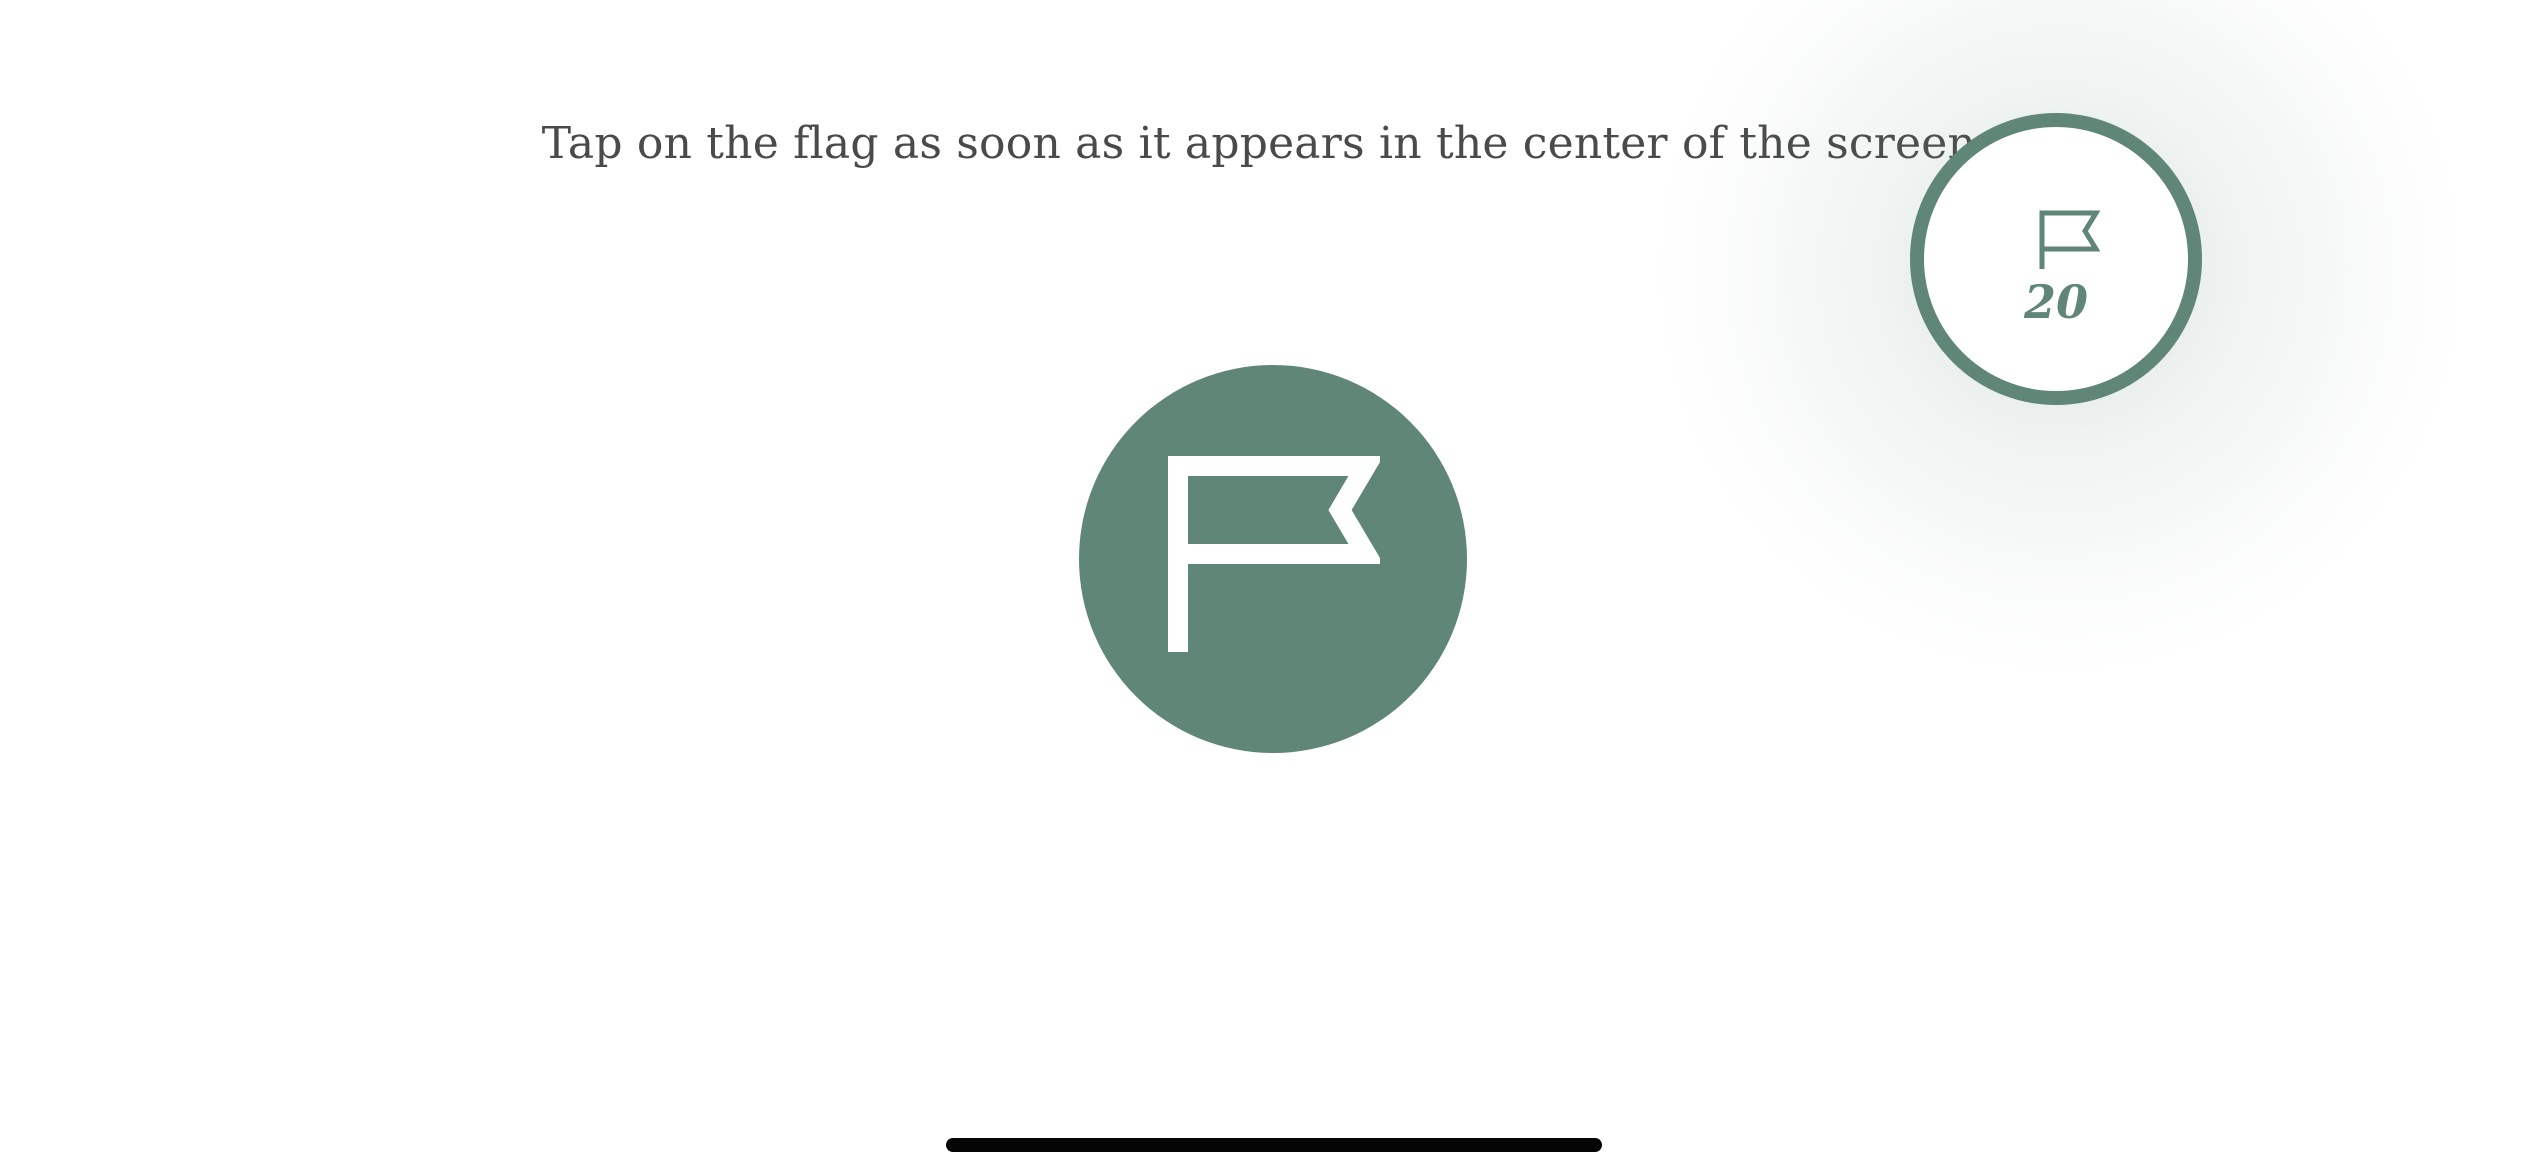 The width and height of the screenshot is (2532, 1170). I want to click on home-indicator, so click(1274, 1145).